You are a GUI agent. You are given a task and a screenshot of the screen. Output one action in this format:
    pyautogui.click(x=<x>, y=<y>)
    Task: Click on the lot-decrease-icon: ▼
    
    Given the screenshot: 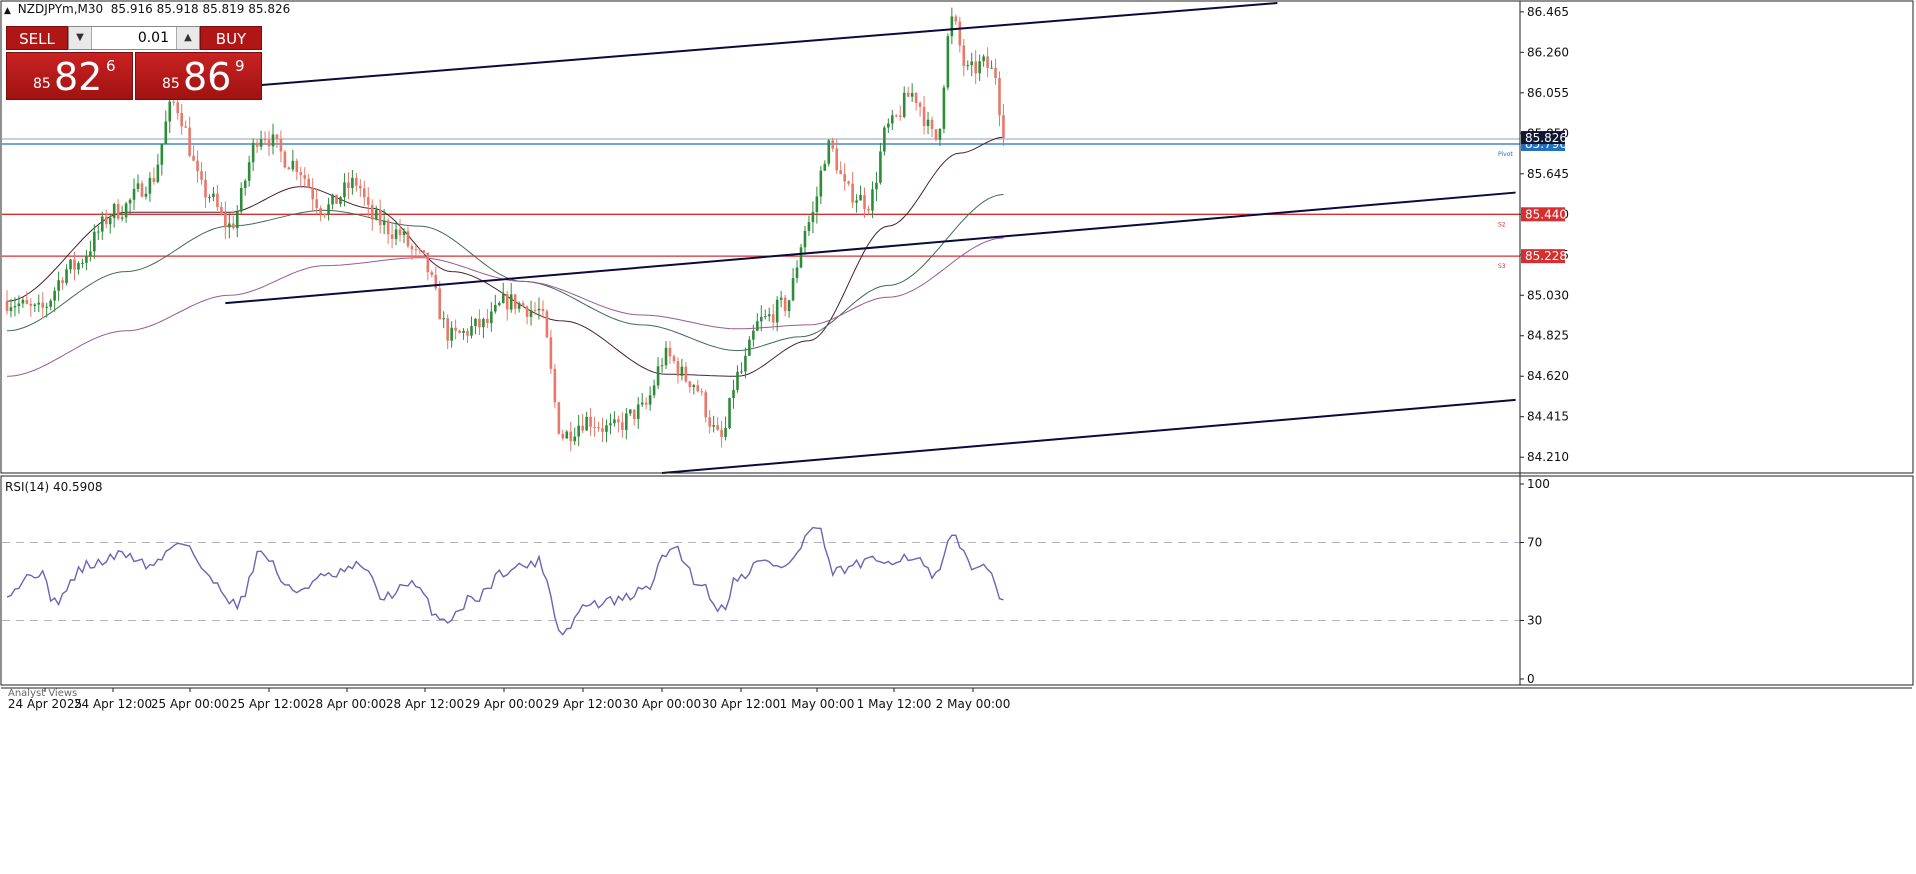 What is the action you would take?
    pyautogui.click(x=80, y=38)
    